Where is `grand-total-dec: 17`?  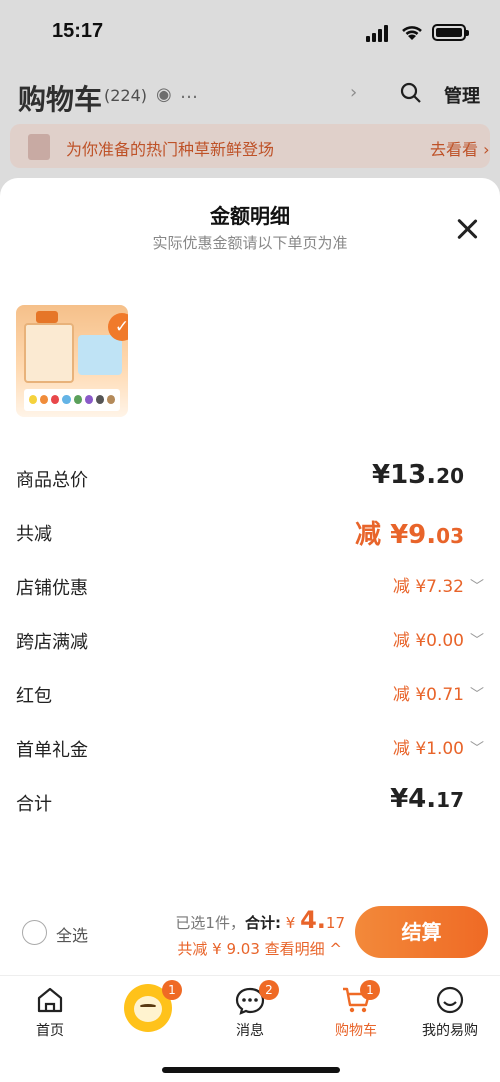
grand-total-dec: 17 is located at coordinates (450, 800).